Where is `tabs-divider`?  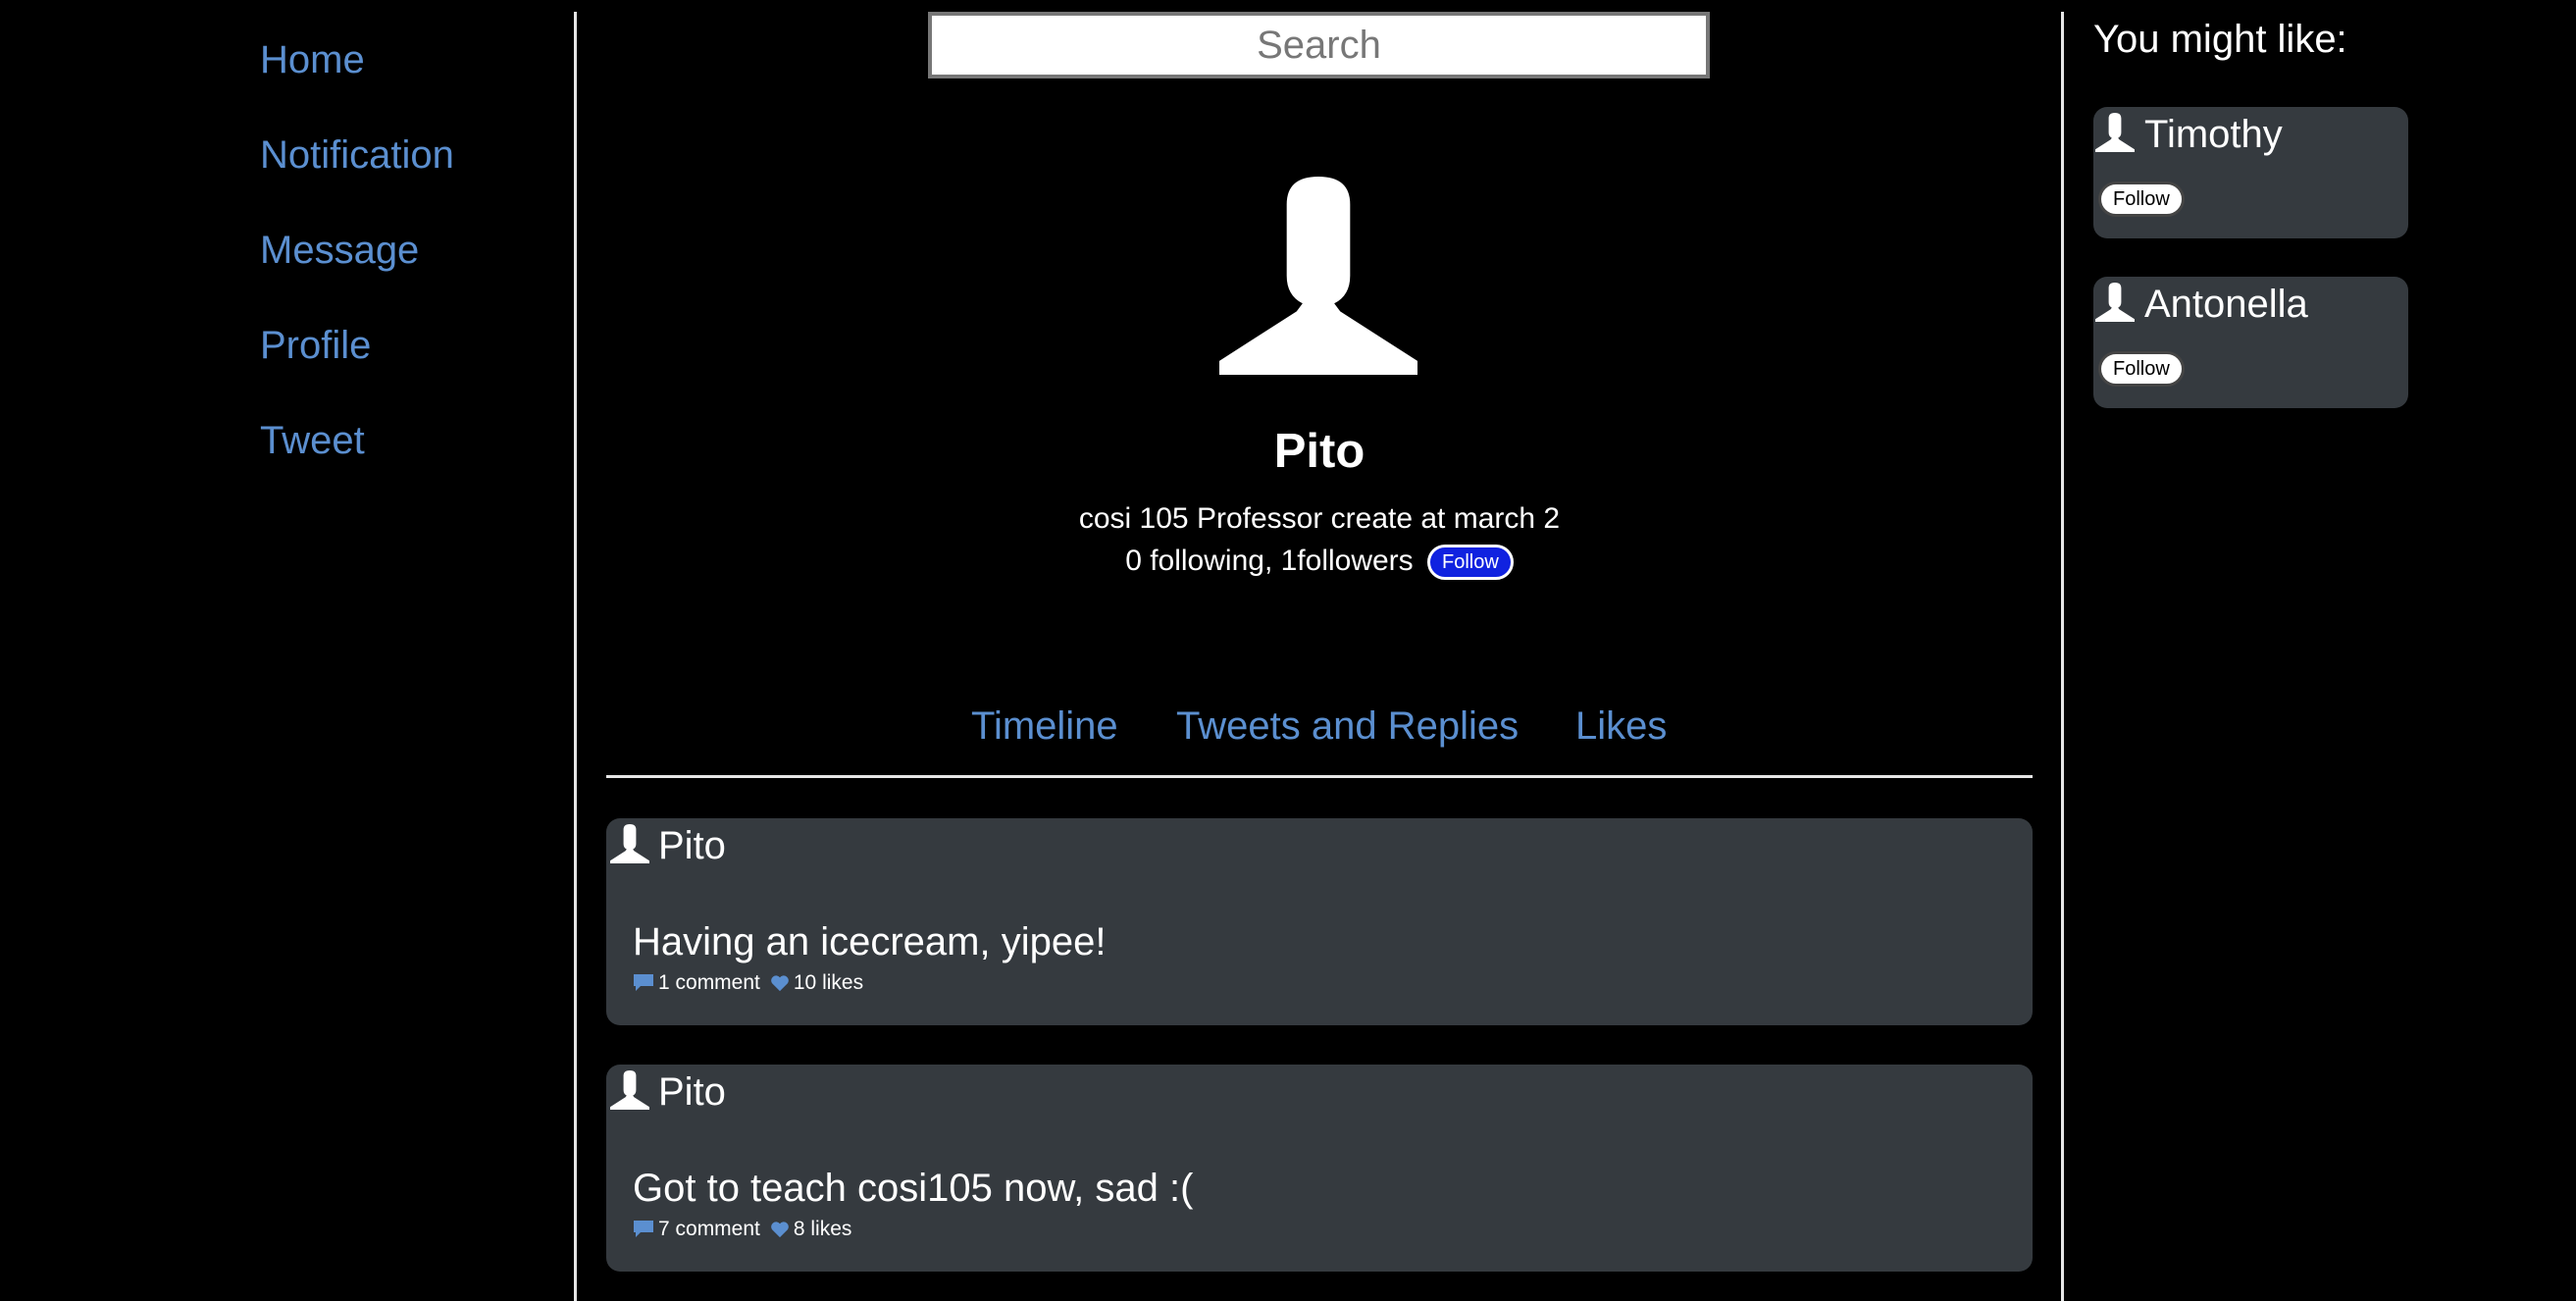 tabs-divider is located at coordinates (1319, 776).